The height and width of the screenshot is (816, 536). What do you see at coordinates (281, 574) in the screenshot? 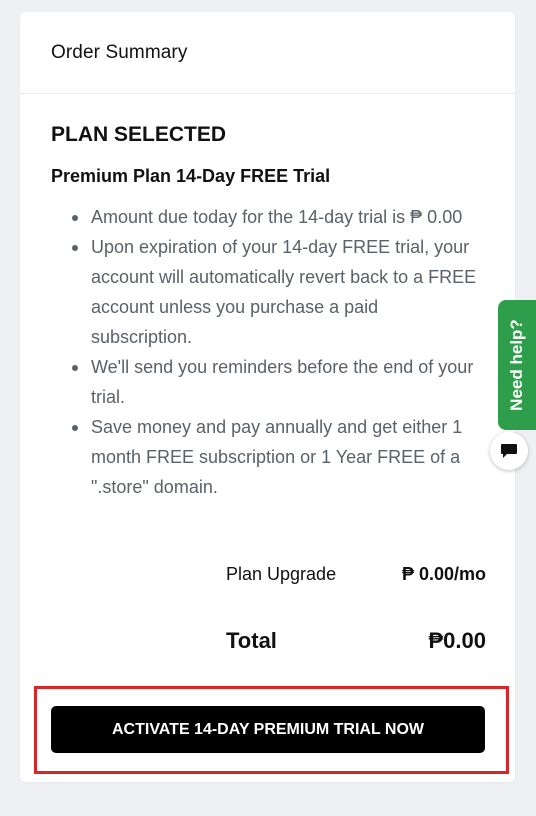
I see `plan-upgrade-label: Plan Upgrade` at bounding box center [281, 574].